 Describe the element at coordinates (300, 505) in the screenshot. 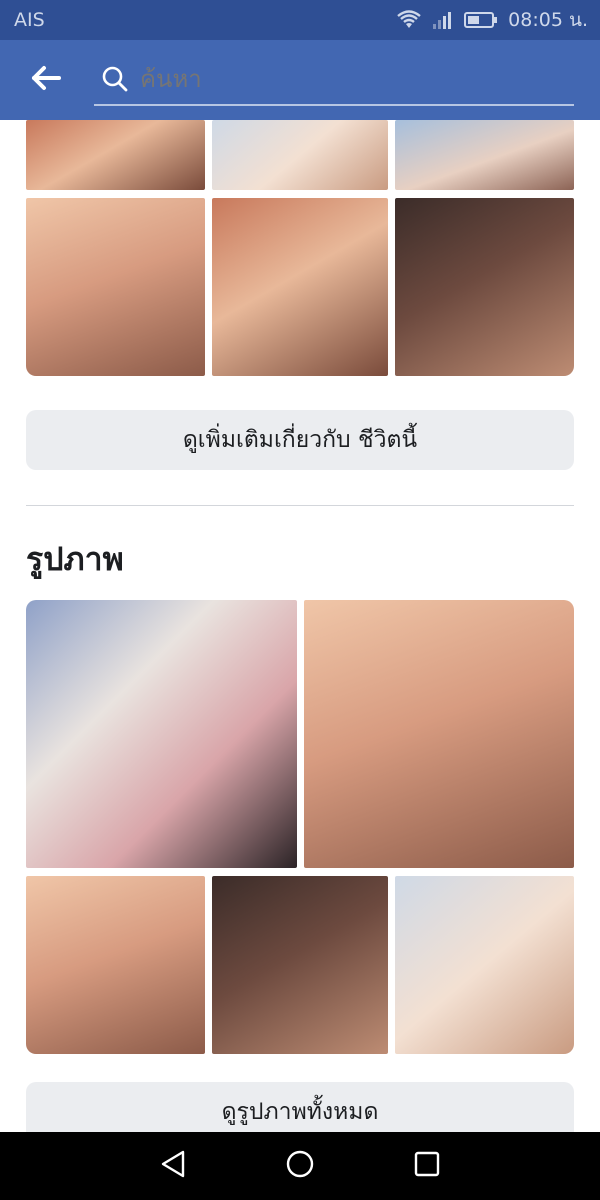

I see `section-divider` at that location.